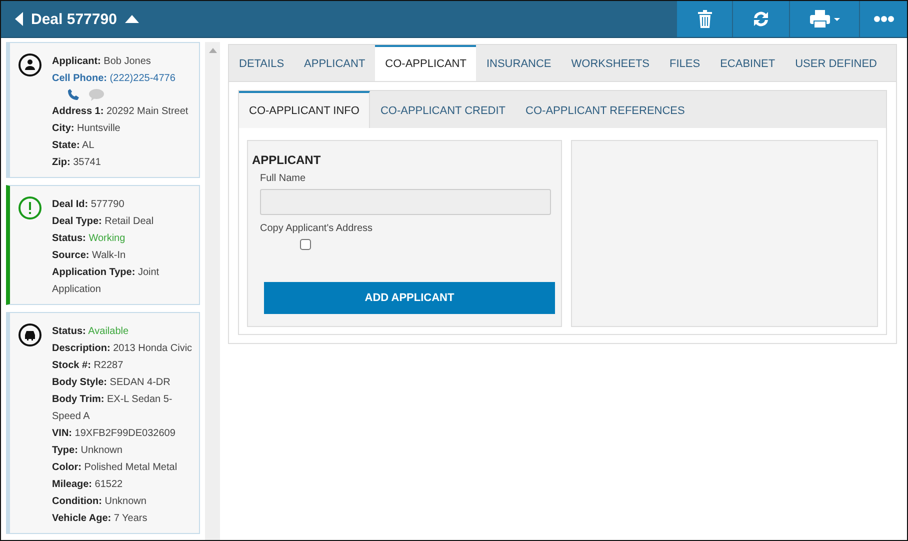 This screenshot has height=541, width=908. What do you see at coordinates (87, 129) in the screenshot?
I see `info-line: City: Huntsville` at bounding box center [87, 129].